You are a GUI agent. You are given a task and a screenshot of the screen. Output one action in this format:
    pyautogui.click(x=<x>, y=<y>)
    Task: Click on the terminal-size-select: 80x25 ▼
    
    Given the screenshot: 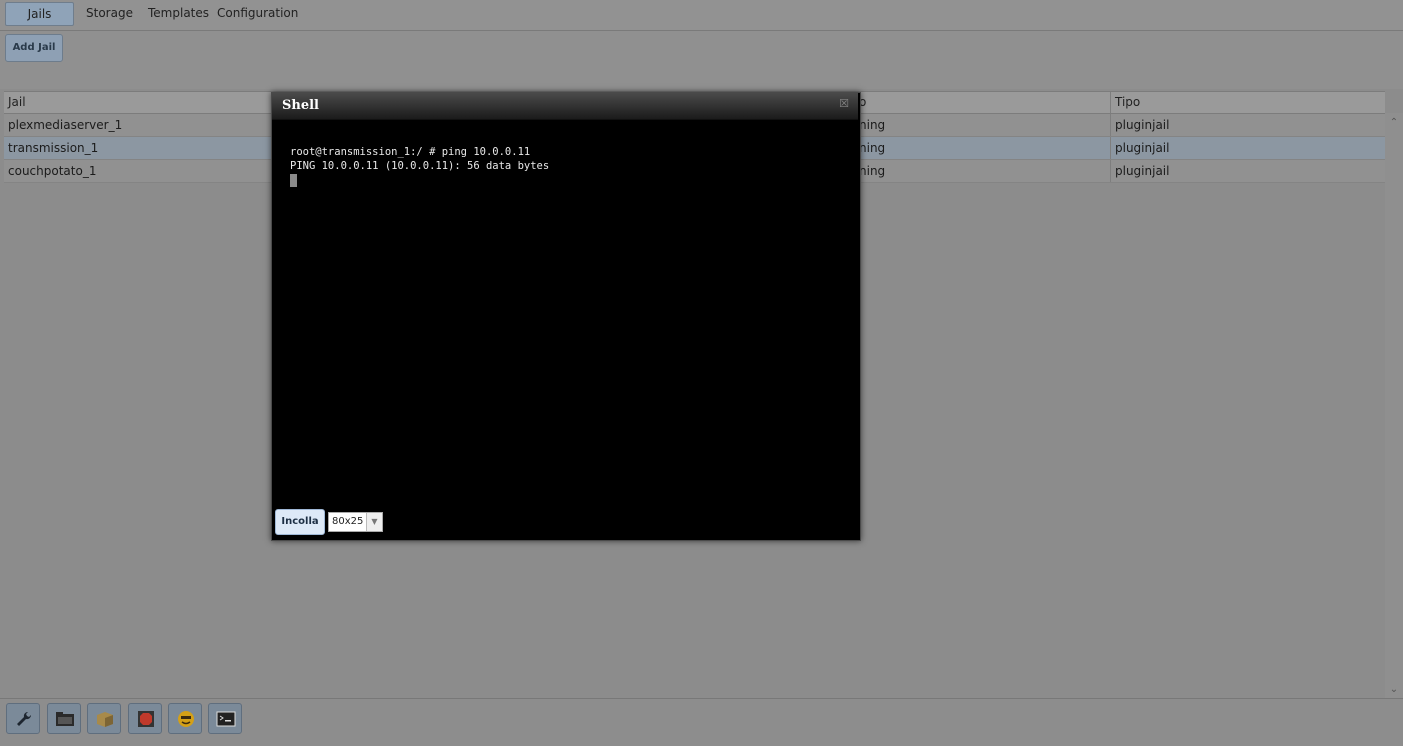 What is the action you would take?
    pyautogui.click(x=355, y=522)
    